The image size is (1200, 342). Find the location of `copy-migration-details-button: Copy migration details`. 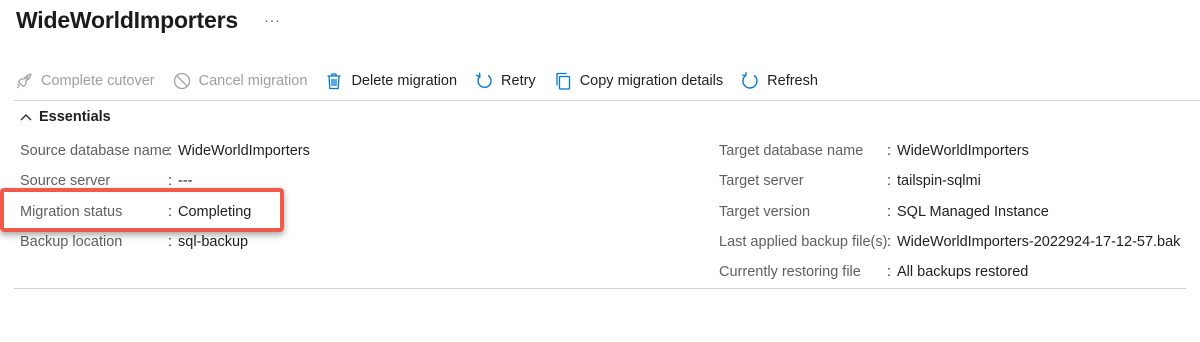

copy-migration-details-button: Copy migration details is located at coordinates (638, 81).